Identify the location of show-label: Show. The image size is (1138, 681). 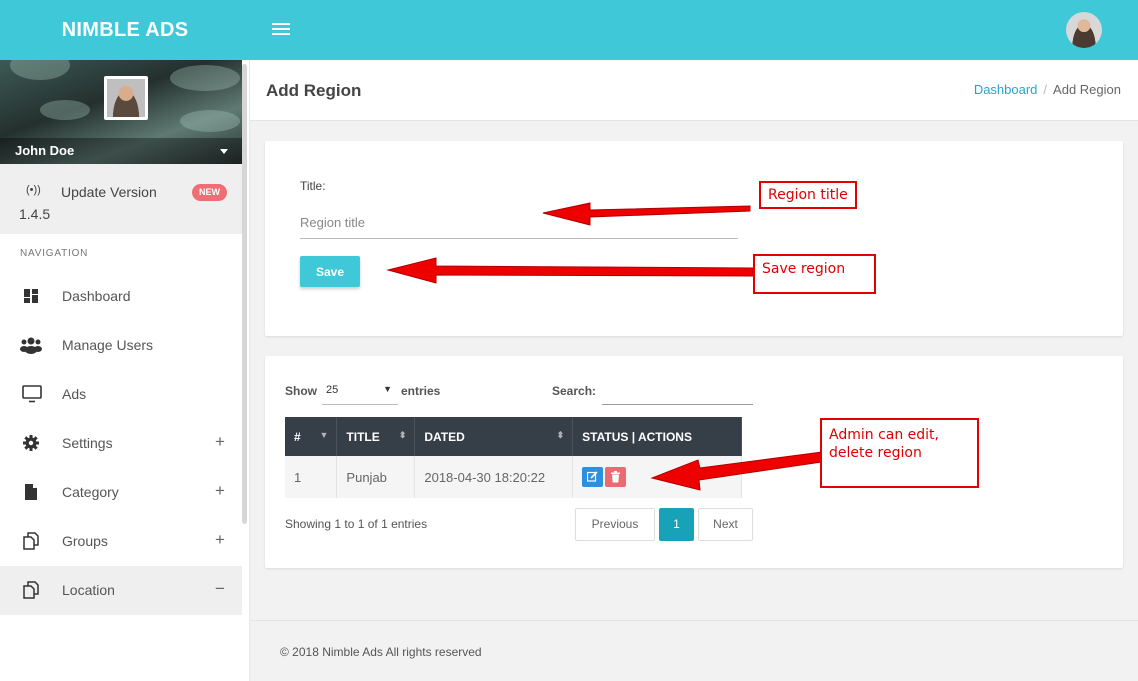
(301, 391).